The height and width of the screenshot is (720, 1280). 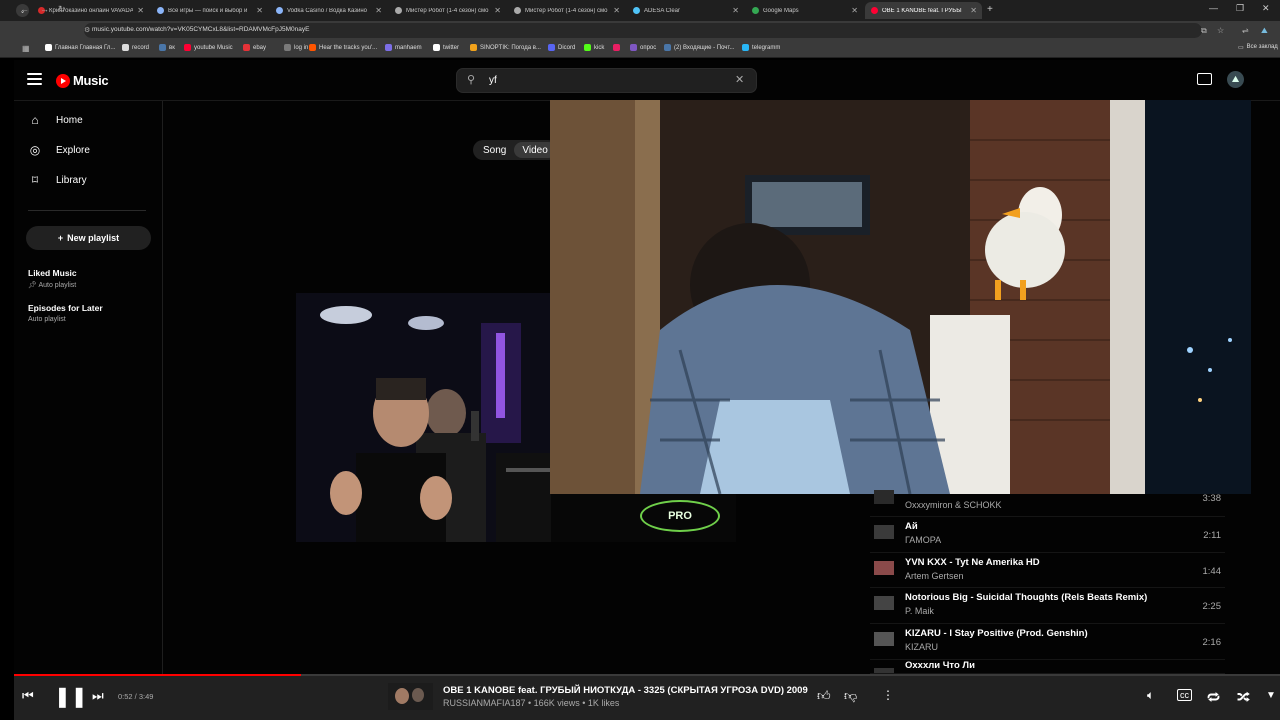 What do you see at coordinates (403, 47) in the screenshot?
I see `bookmark-item: manhaem` at bounding box center [403, 47].